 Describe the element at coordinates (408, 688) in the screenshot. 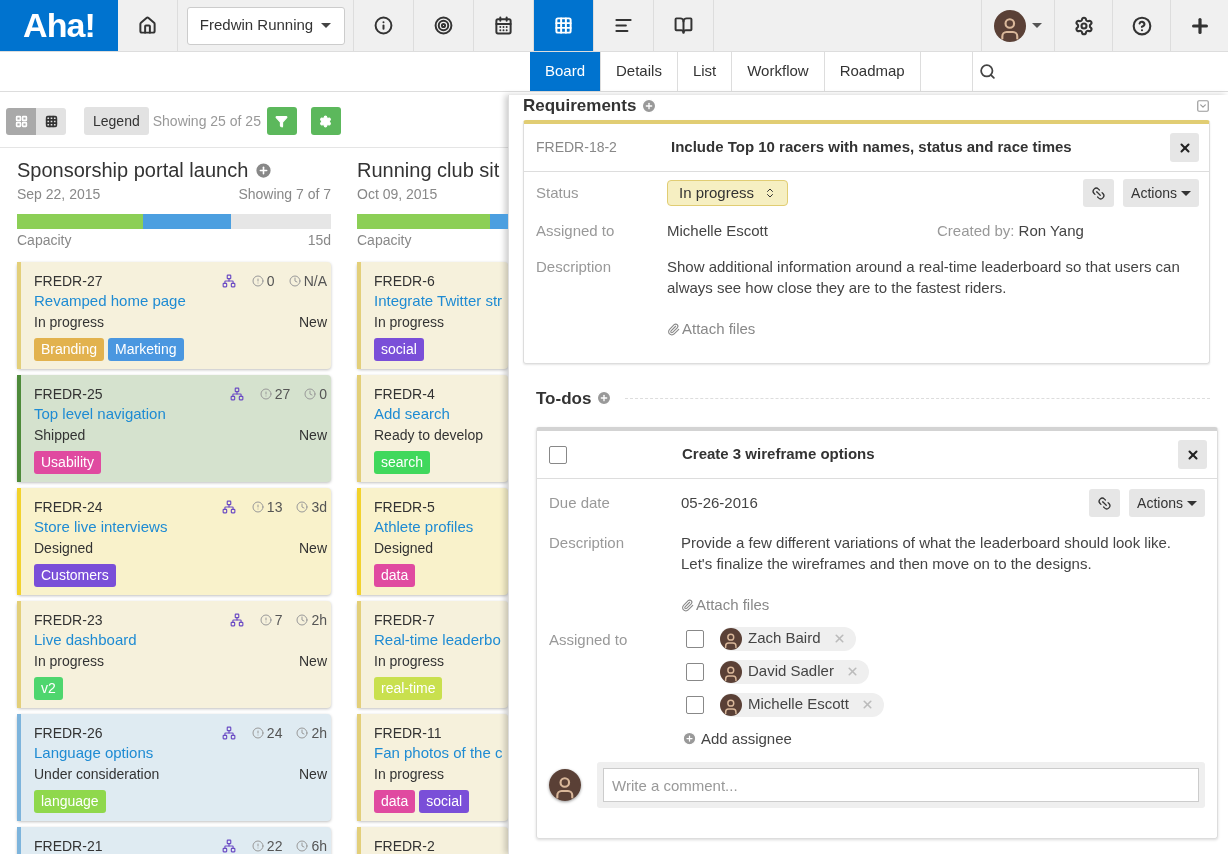

I see `tag: real-time` at that location.